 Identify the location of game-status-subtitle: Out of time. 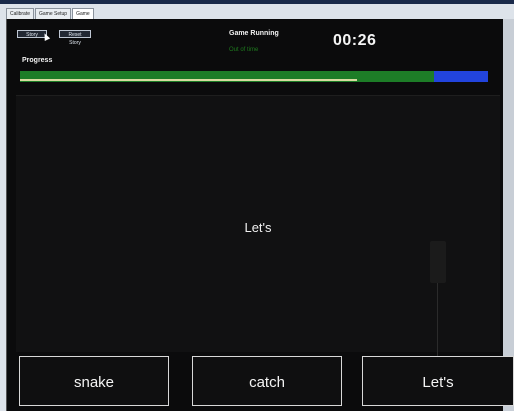
(244, 50).